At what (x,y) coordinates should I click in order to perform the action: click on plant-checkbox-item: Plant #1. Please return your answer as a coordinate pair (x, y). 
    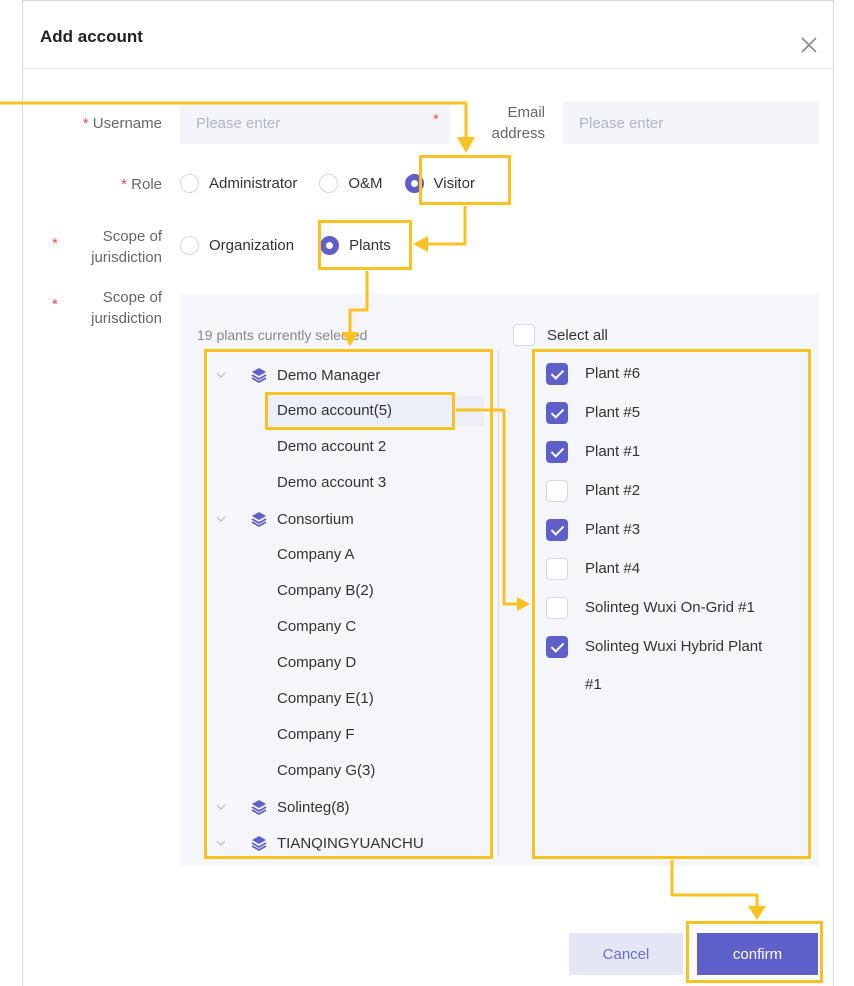
    Looking at the image, I should click on (593, 456).